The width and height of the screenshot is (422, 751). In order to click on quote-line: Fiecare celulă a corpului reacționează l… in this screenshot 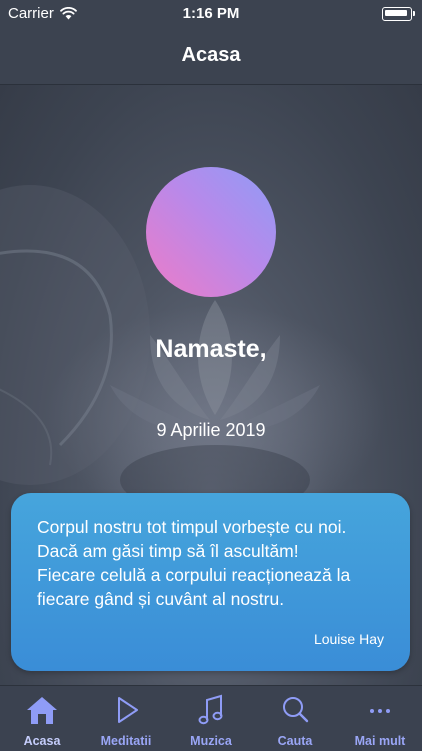, I will do `click(194, 575)`.